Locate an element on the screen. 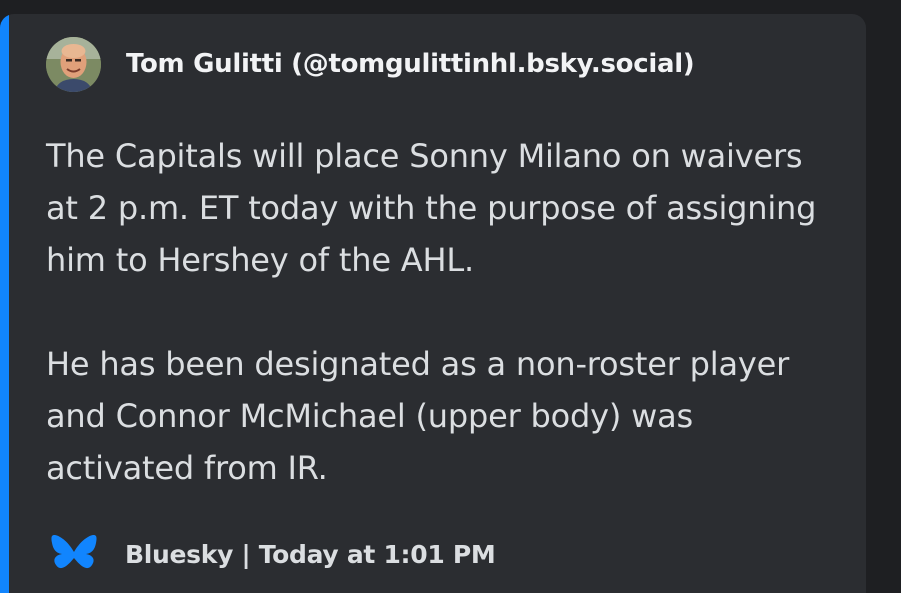 Image resolution: width=901 pixels, height=593 pixels. bluesky-butterfly-icon is located at coordinates (74, 551).